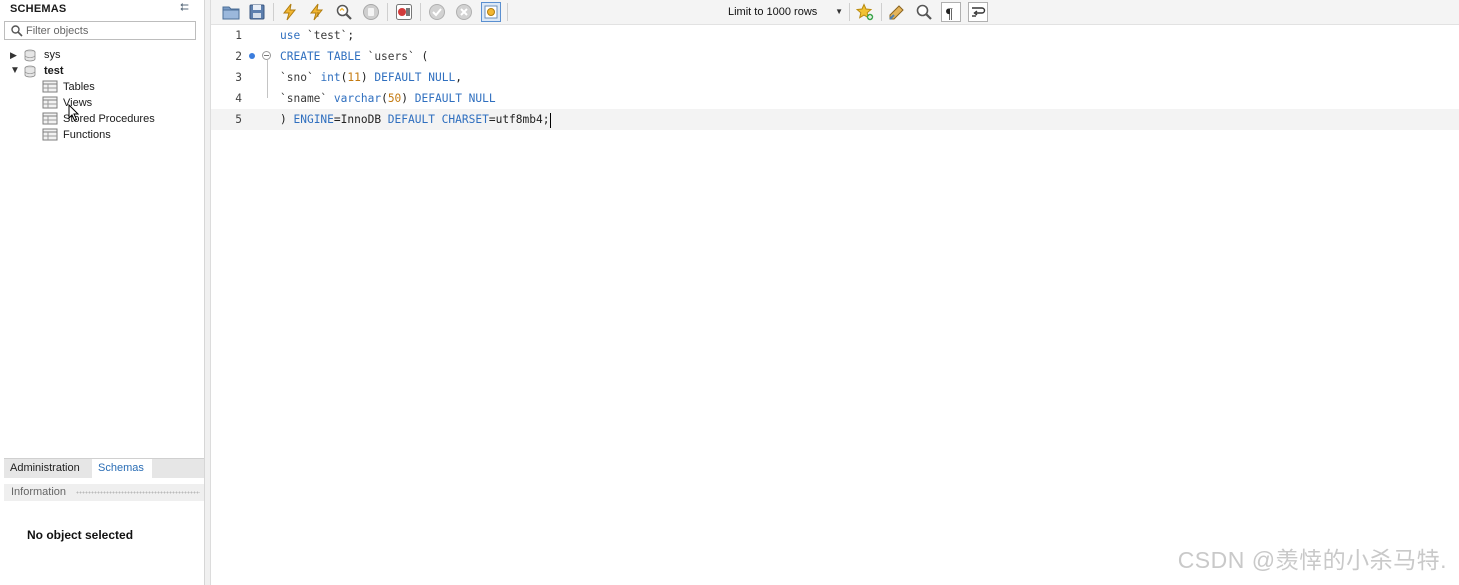  What do you see at coordinates (102, 292) in the screenshot?
I see `schemas-sidebar: SCHEMAS ⮄ ▶ sys ▼ test` at bounding box center [102, 292].